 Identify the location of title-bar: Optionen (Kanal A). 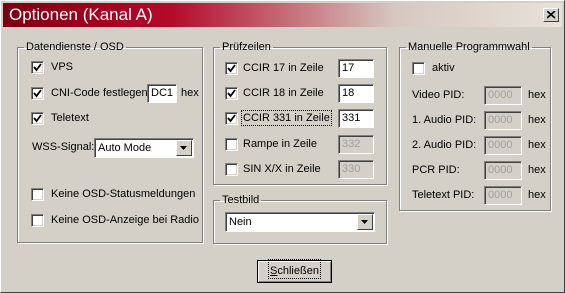
(282, 15).